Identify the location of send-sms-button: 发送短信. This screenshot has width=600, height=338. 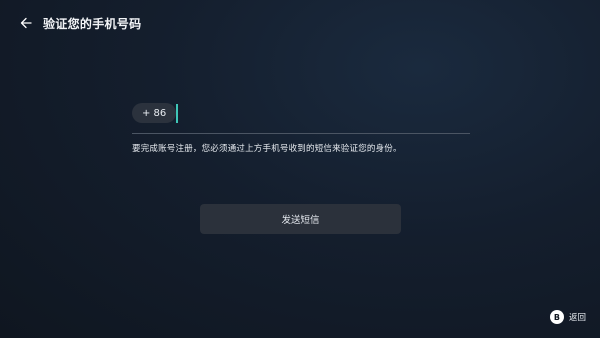
(300, 219).